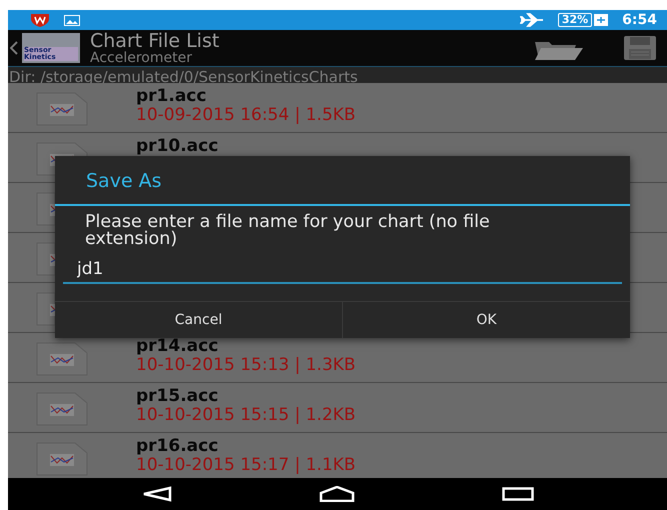 The width and height of the screenshot is (667, 510). I want to click on screen-subtitle: Accelerometer, so click(141, 58).